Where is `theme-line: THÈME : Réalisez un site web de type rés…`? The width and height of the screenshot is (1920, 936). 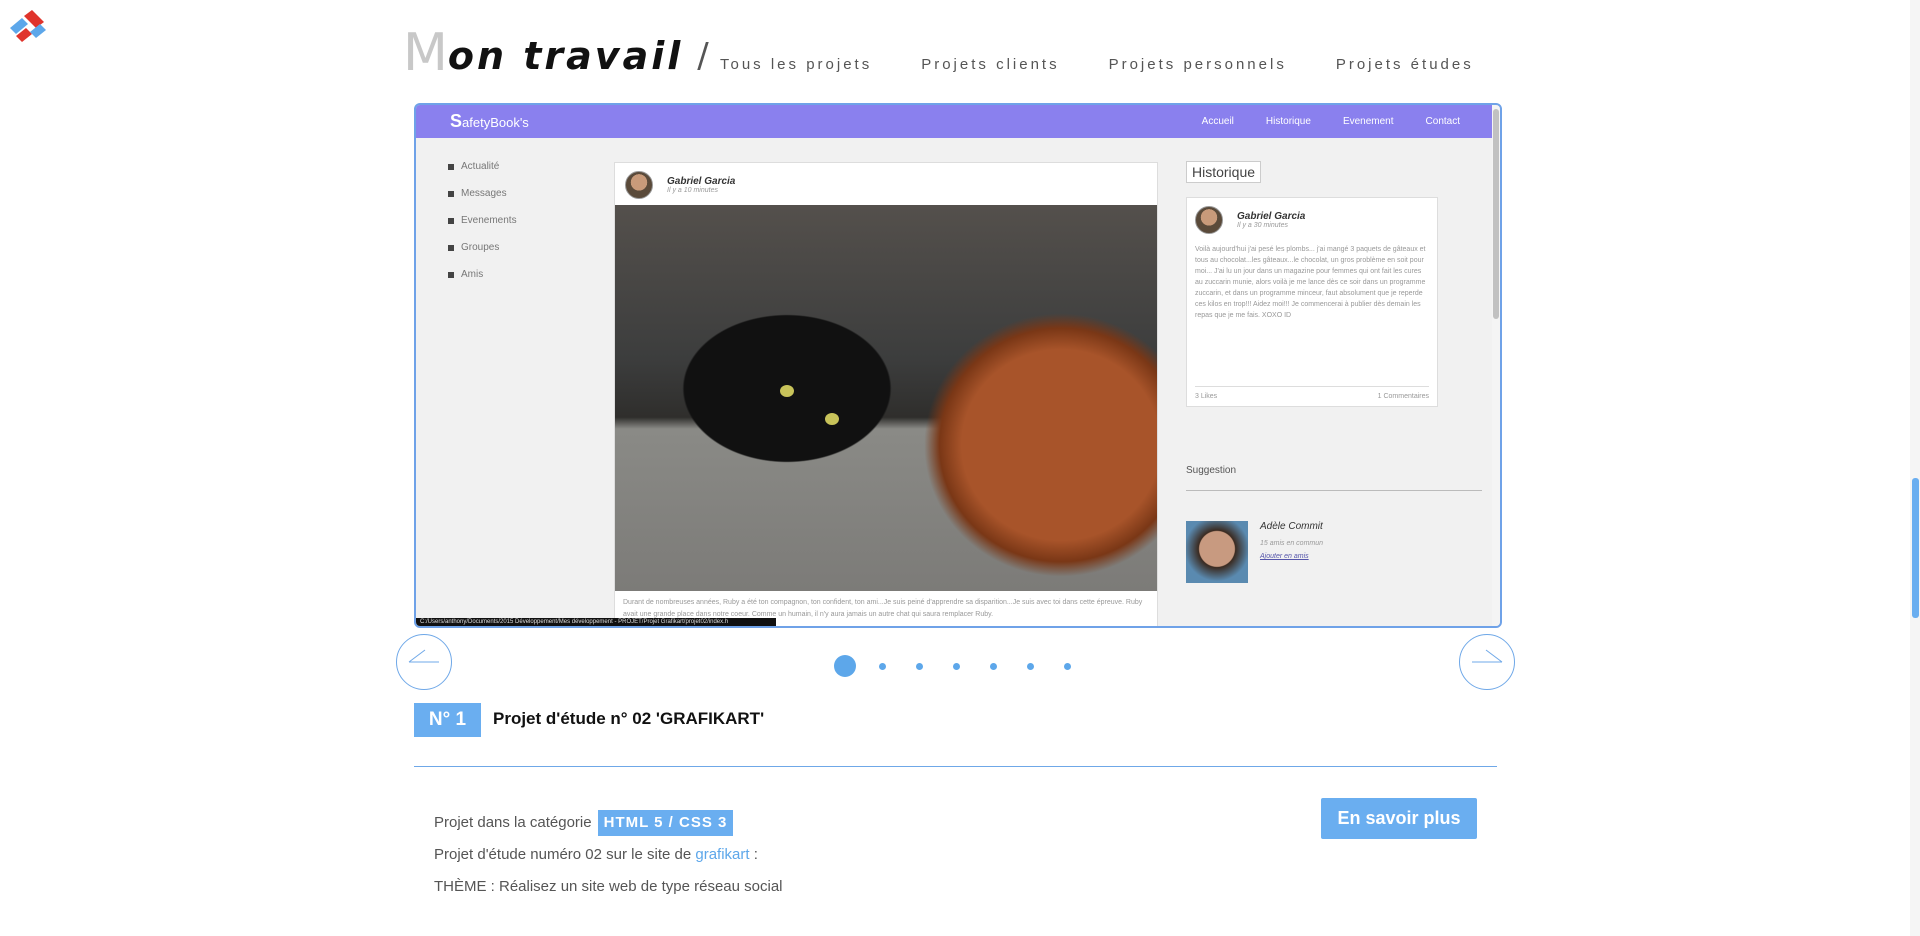
theme-line: THÈME : Réalisez un site web de type rés… is located at coordinates (608, 886).